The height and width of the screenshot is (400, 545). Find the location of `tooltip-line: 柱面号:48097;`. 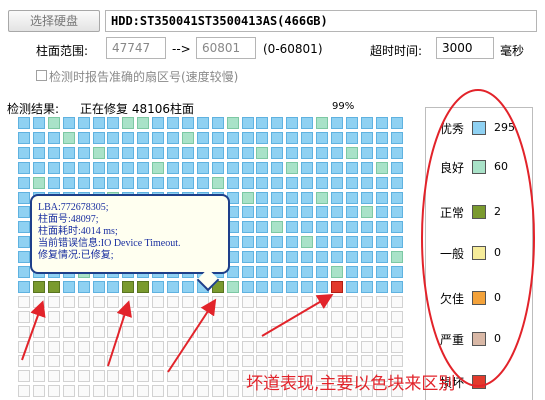

tooltip-line: 柱面号:48097; is located at coordinates (68, 219).